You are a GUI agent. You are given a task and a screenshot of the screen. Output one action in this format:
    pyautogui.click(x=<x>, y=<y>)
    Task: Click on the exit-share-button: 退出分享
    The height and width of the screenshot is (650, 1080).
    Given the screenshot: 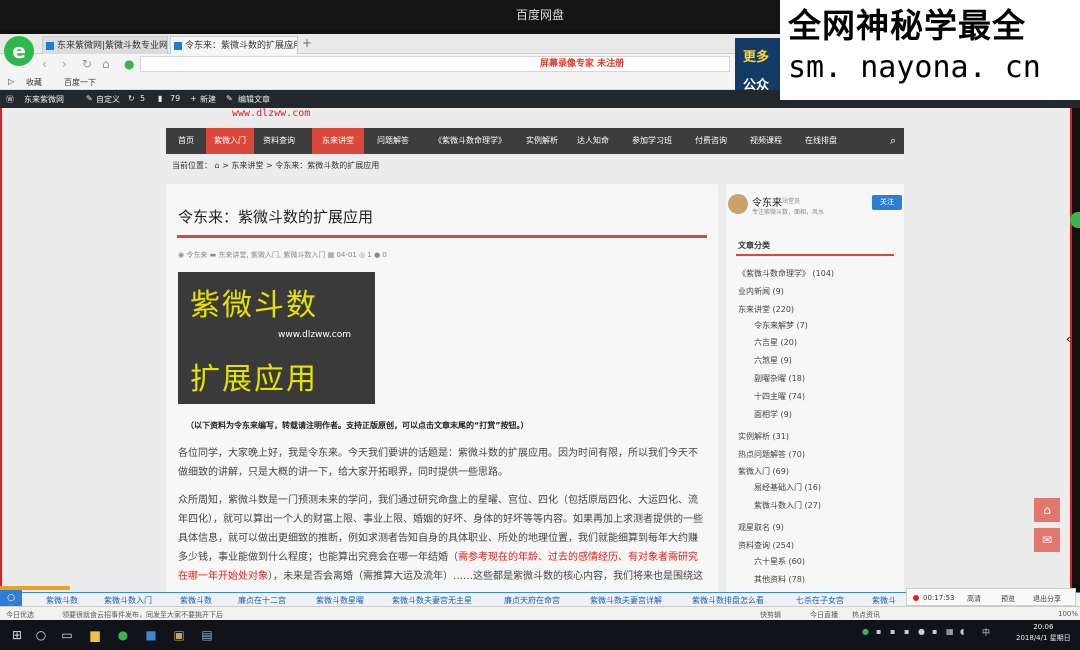 What is the action you would take?
    pyautogui.click(x=1047, y=599)
    